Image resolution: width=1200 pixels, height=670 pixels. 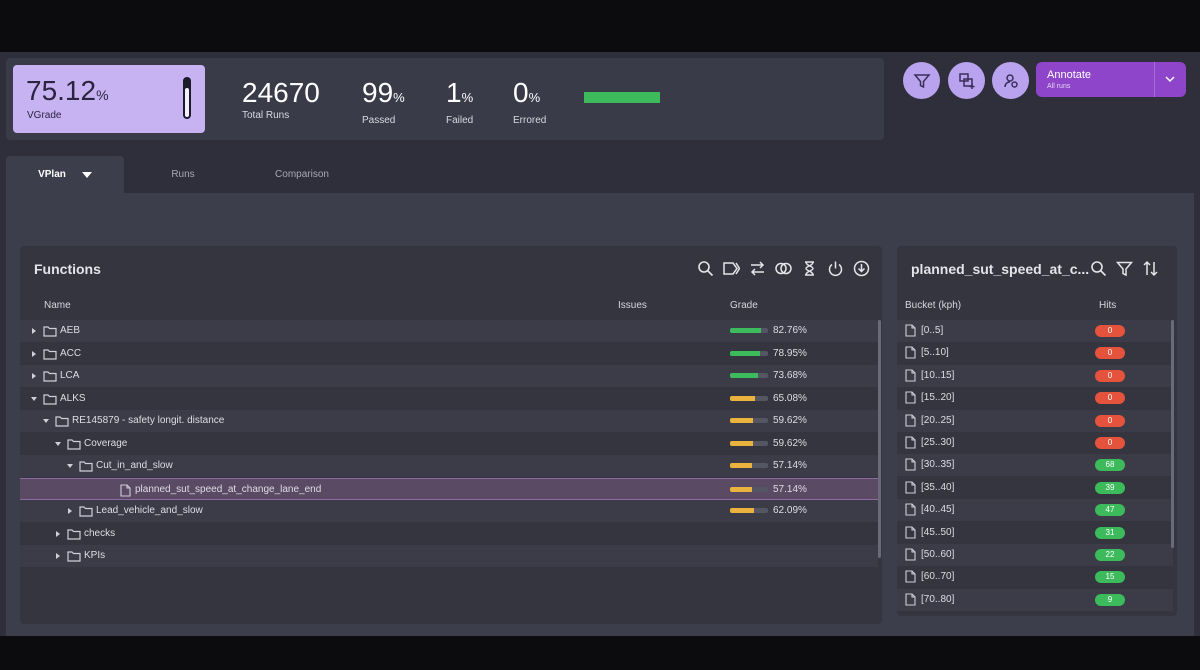 What do you see at coordinates (938, 510) in the screenshot?
I see `bucket-label: [40..45]` at bounding box center [938, 510].